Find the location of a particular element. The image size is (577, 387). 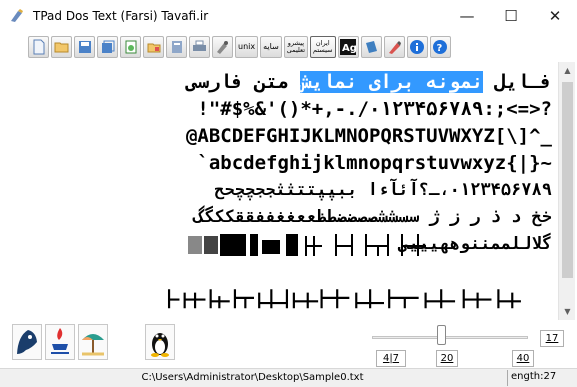

scroll-up-icon: ▲ is located at coordinates (567, 70).